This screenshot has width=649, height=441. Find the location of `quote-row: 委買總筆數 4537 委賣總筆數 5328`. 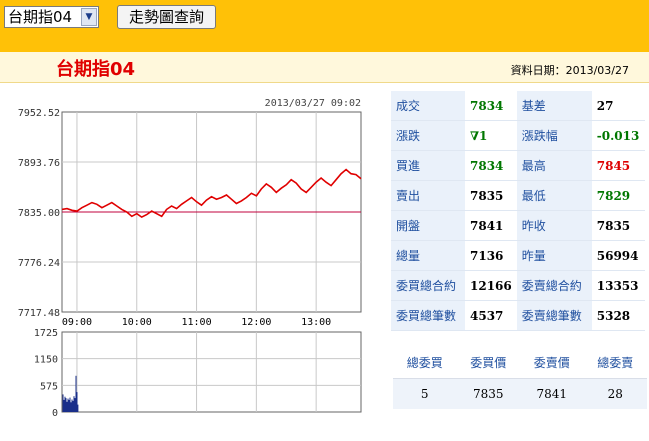

quote-row: 委買總筆數 4537 委賣總筆數 5328 is located at coordinates (518, 315).